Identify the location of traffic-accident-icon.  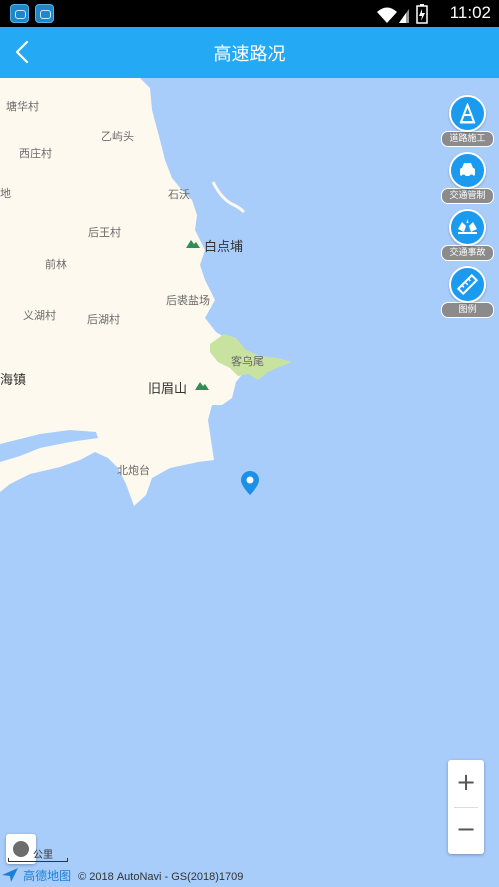
(467, 226).